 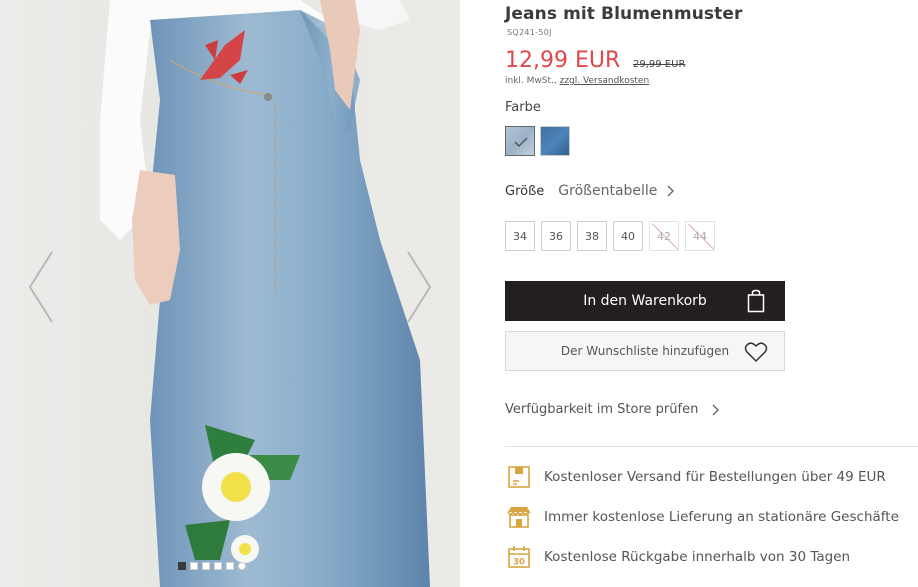 I want to click on old-price: 29,99 EUR, so click(x=659, y=64).